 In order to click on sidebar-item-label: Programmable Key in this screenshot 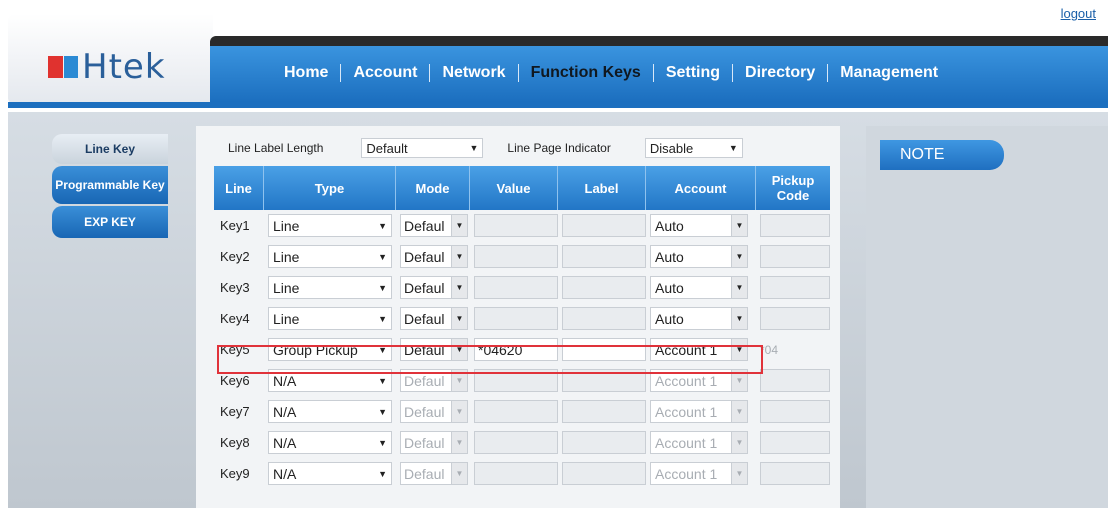, I will do `click(110, 185)`.